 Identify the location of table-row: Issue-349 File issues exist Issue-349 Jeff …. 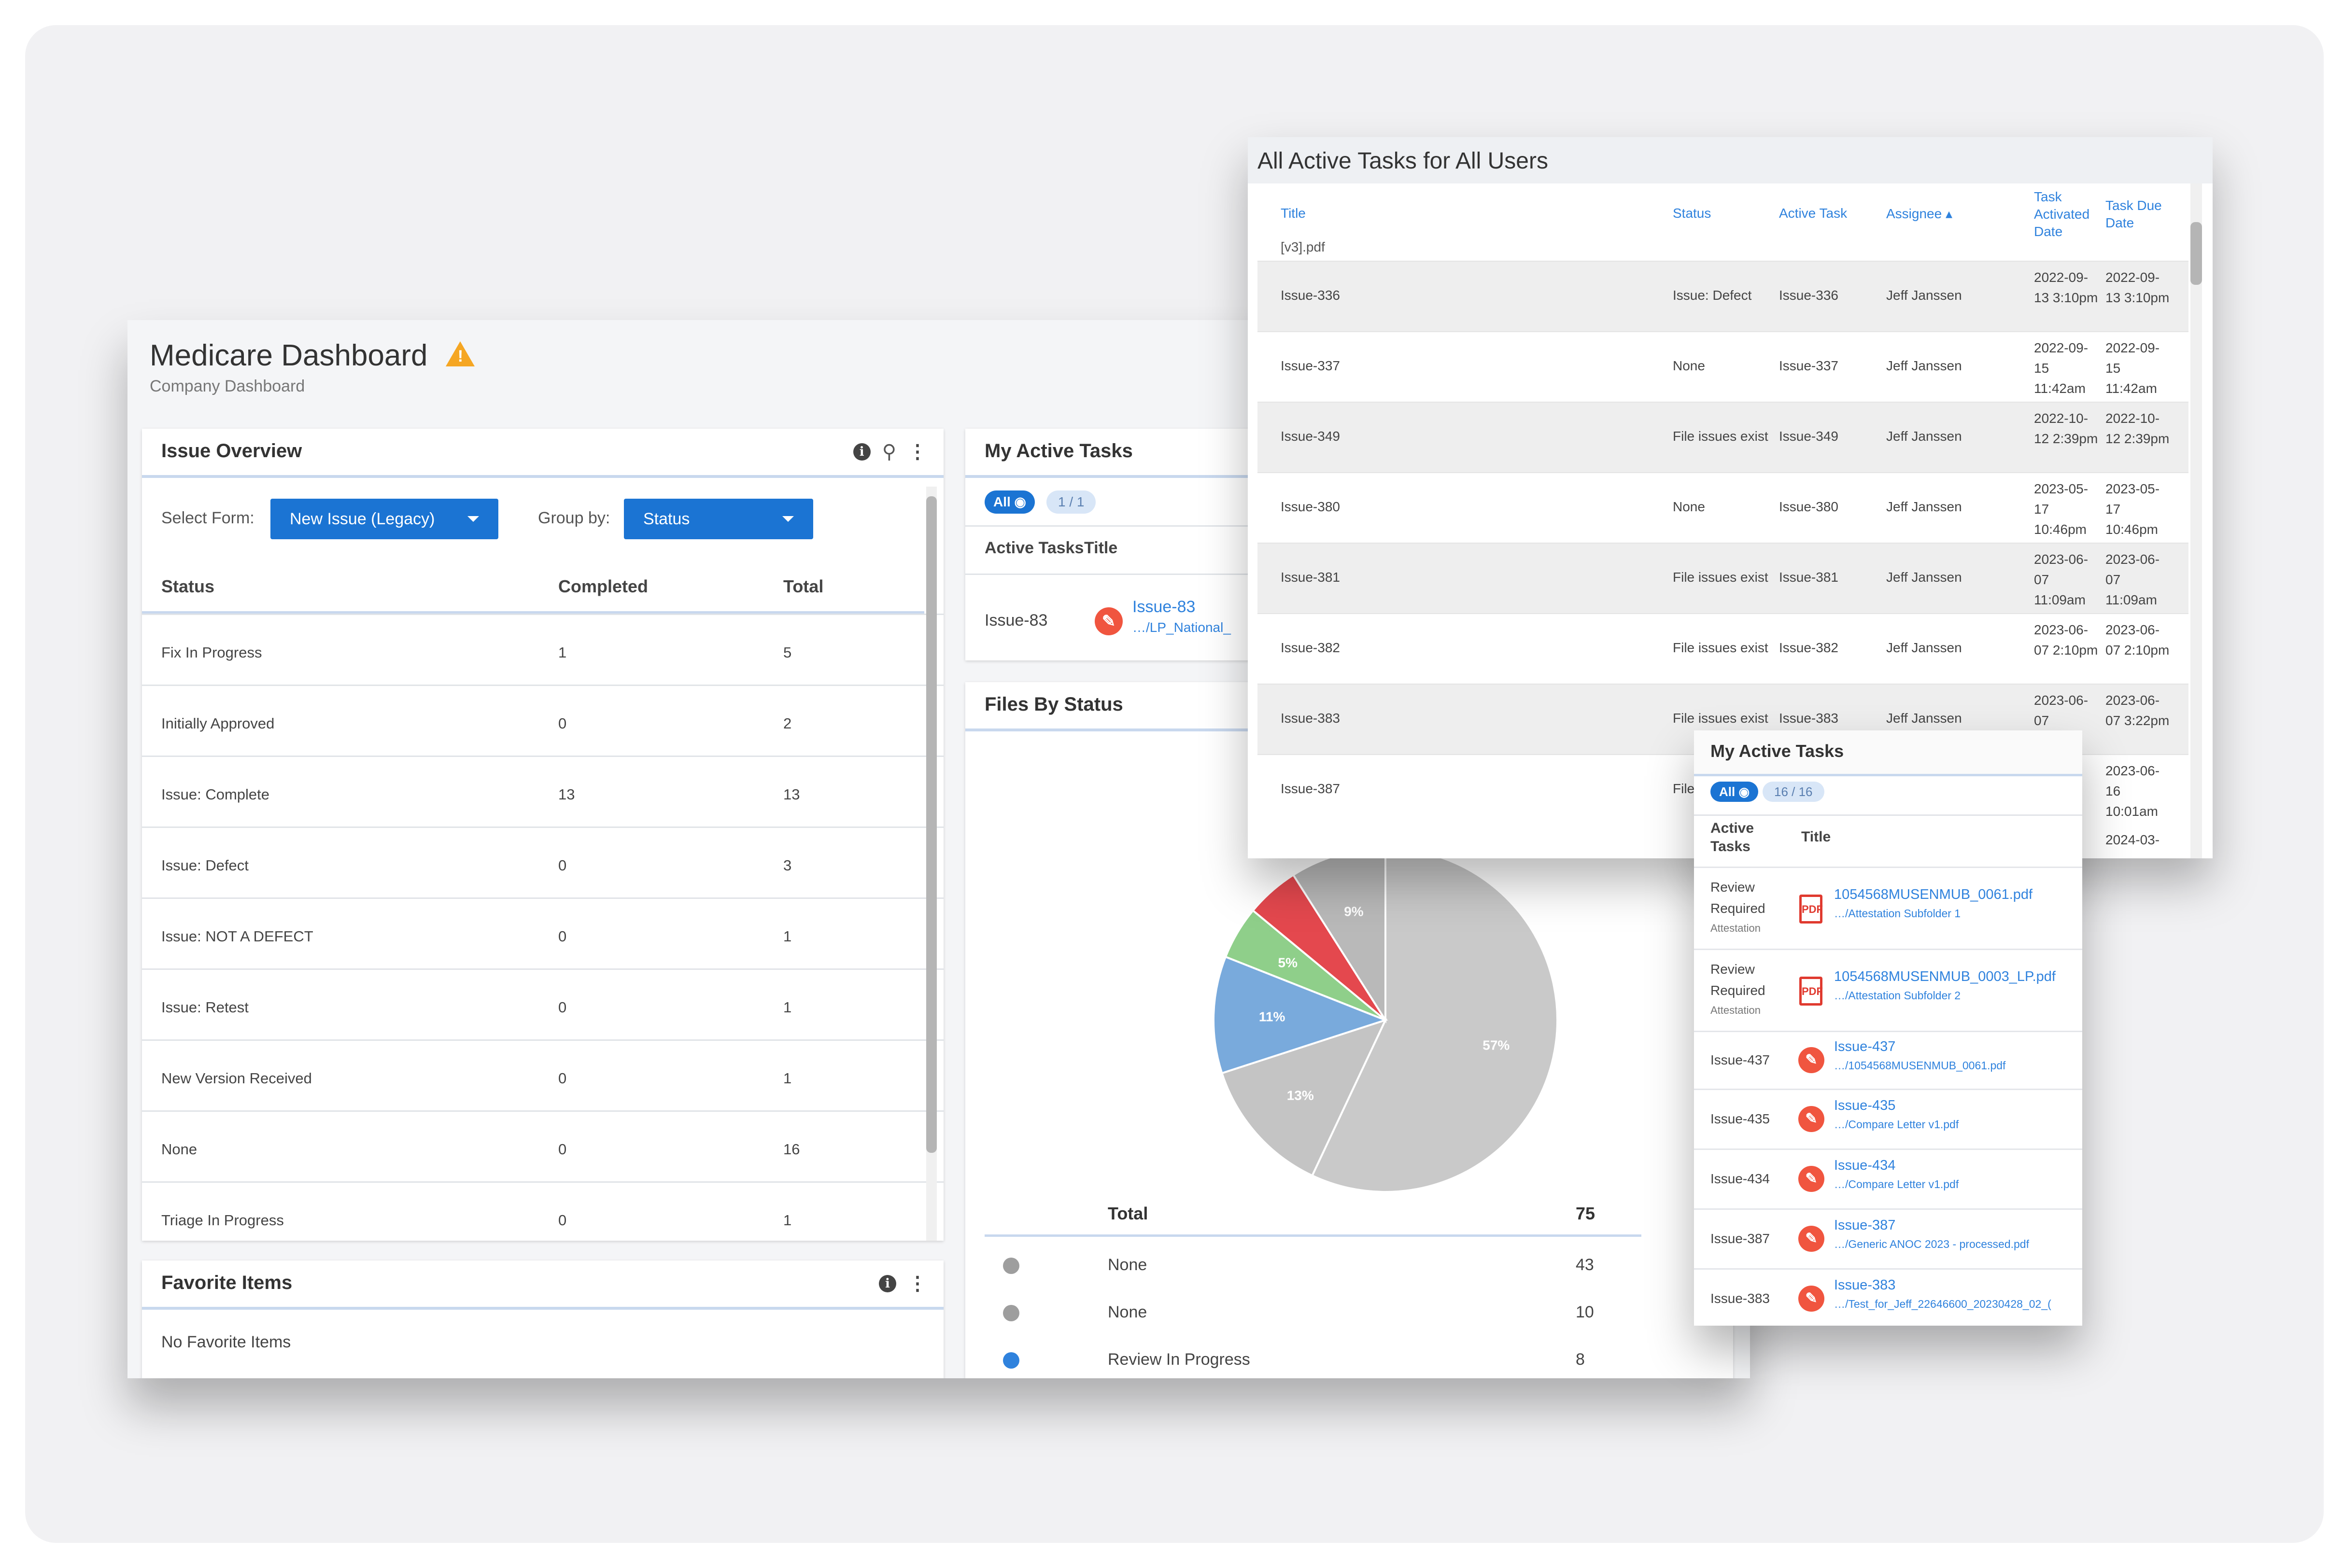
(1723, 438).